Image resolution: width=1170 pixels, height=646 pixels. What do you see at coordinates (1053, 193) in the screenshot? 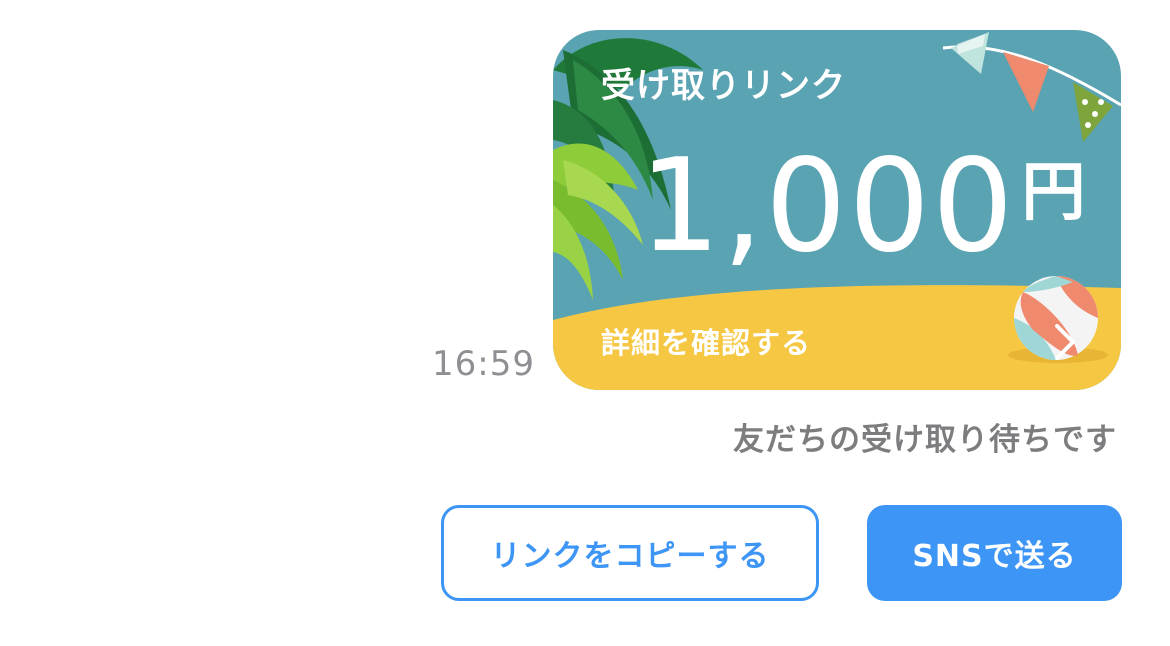
I see `currency-label: 円` at bounding box center [1053, 193].